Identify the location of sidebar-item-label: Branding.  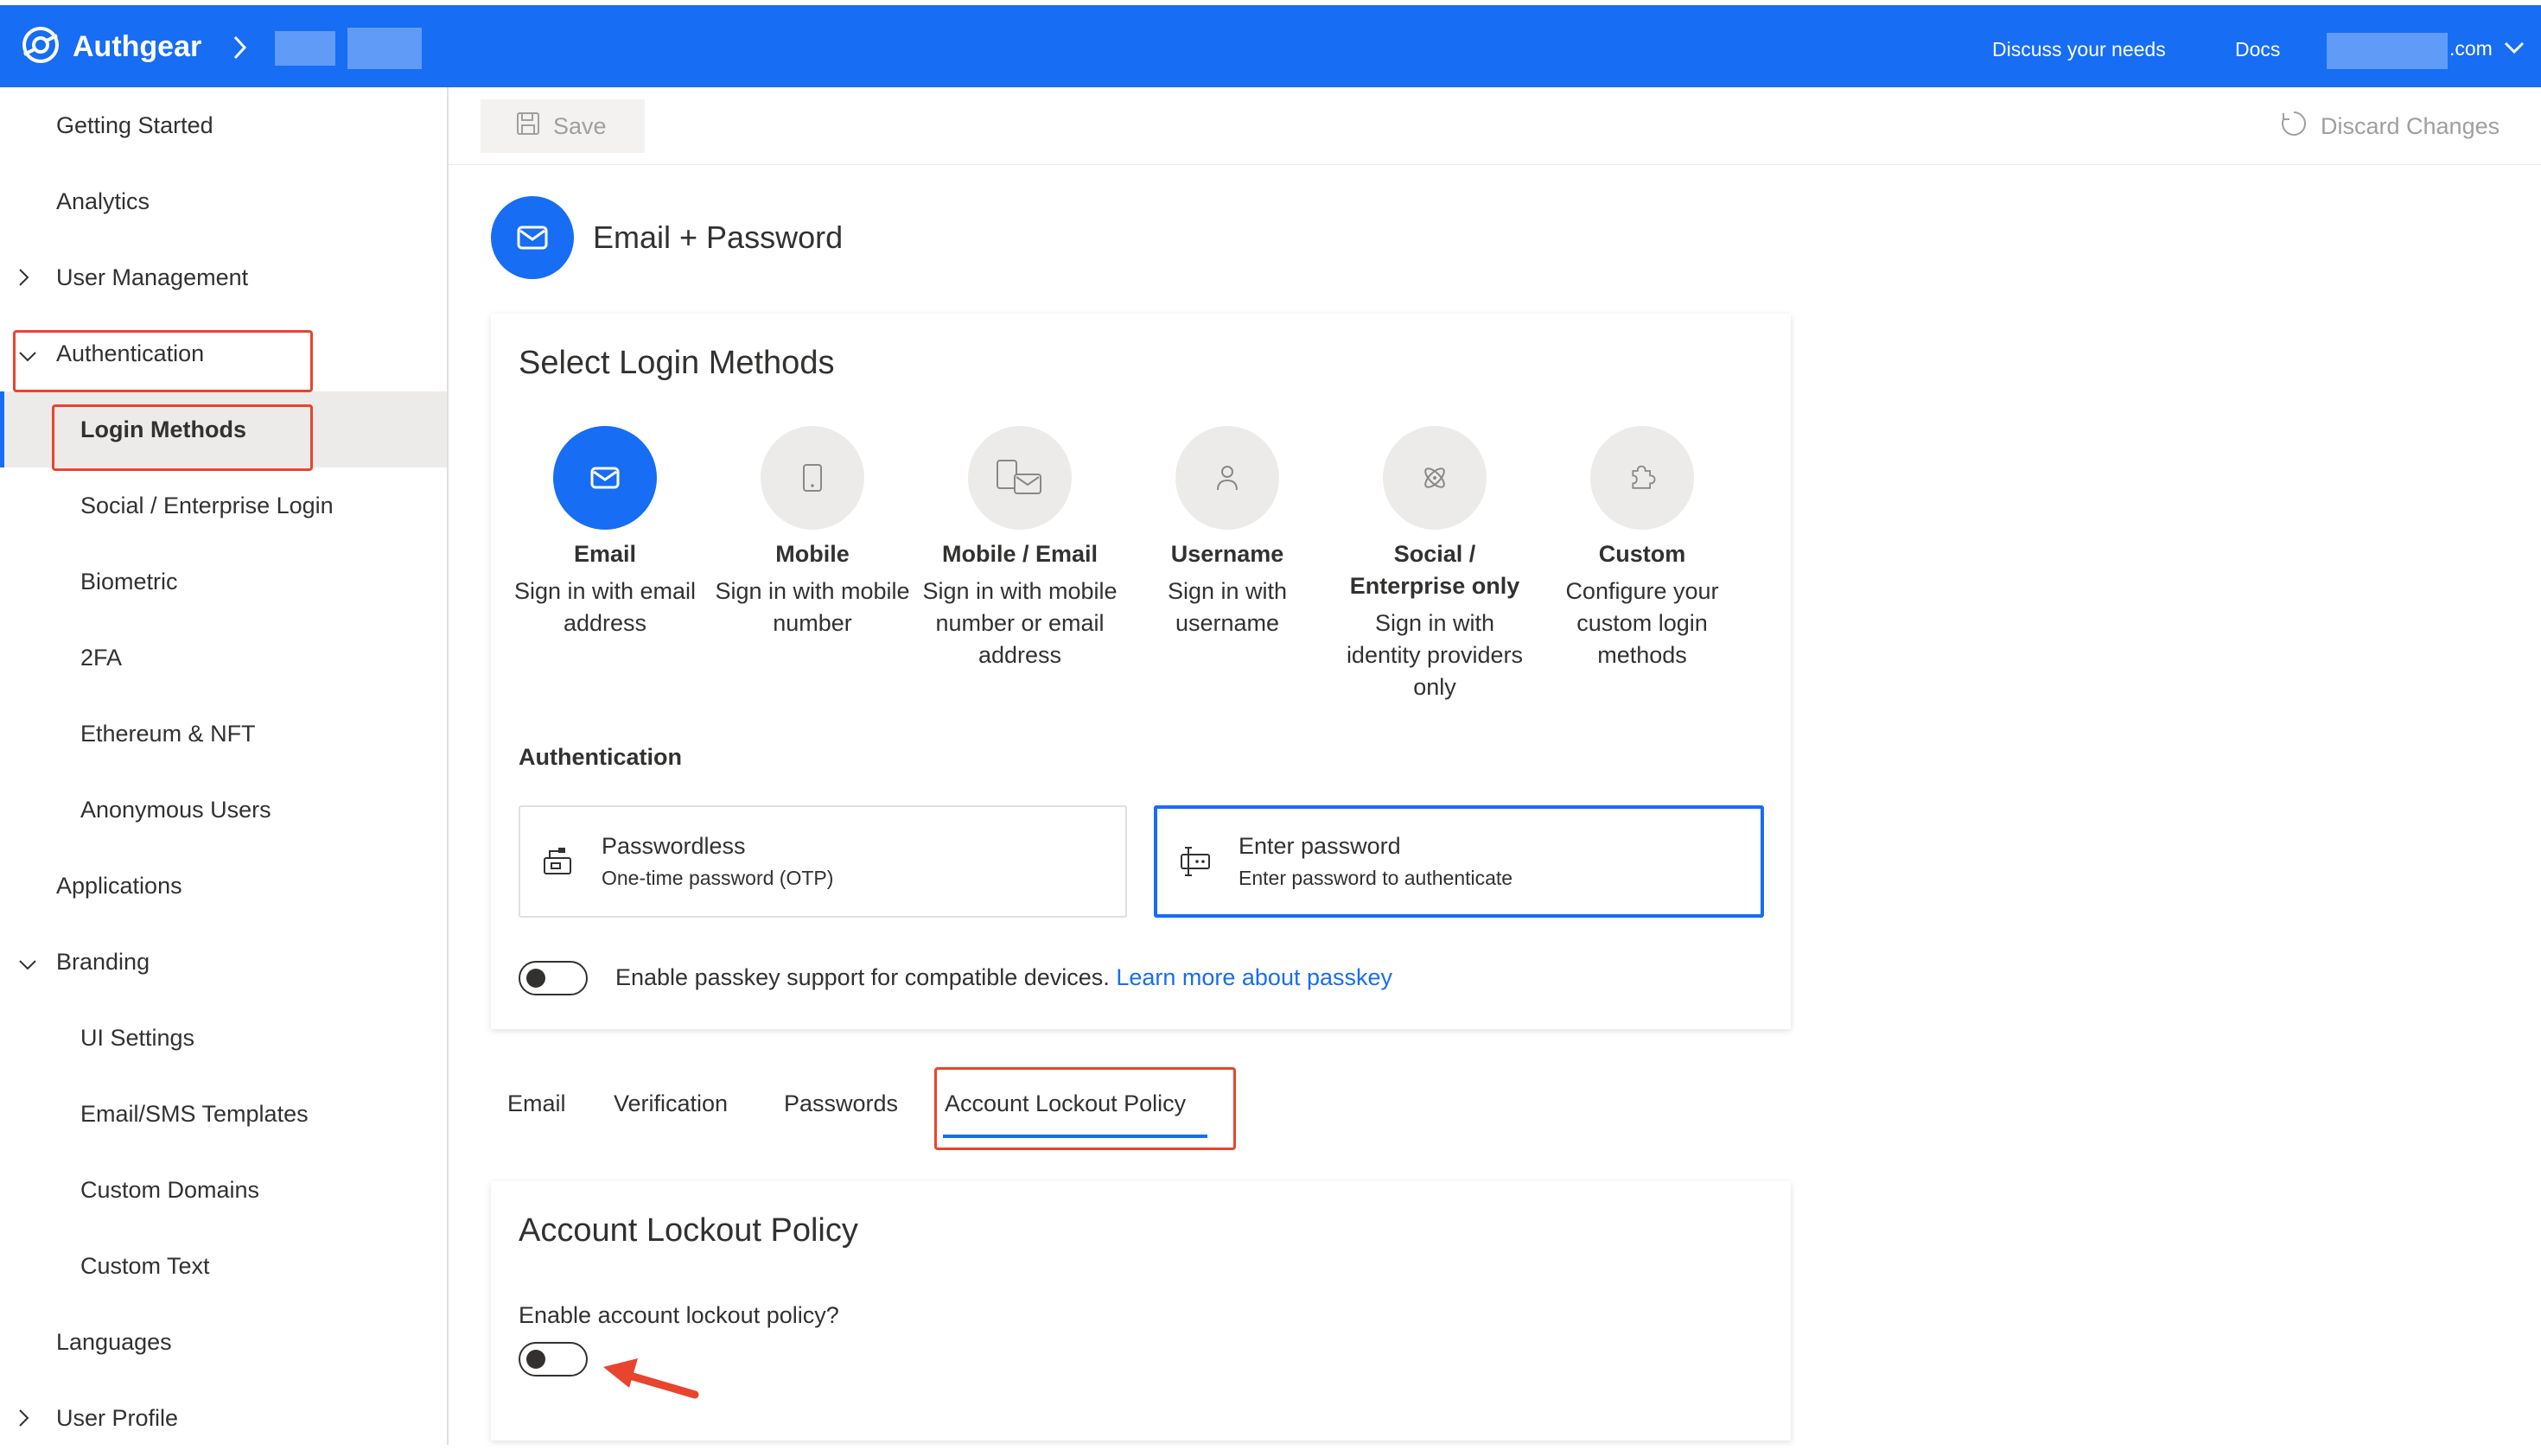
(103, 962).